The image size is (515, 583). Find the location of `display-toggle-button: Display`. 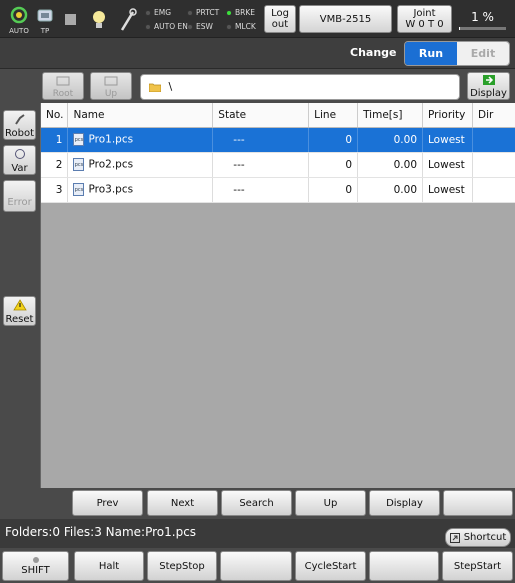

display-toggle-button: Display is located at coordinates (488, 86).